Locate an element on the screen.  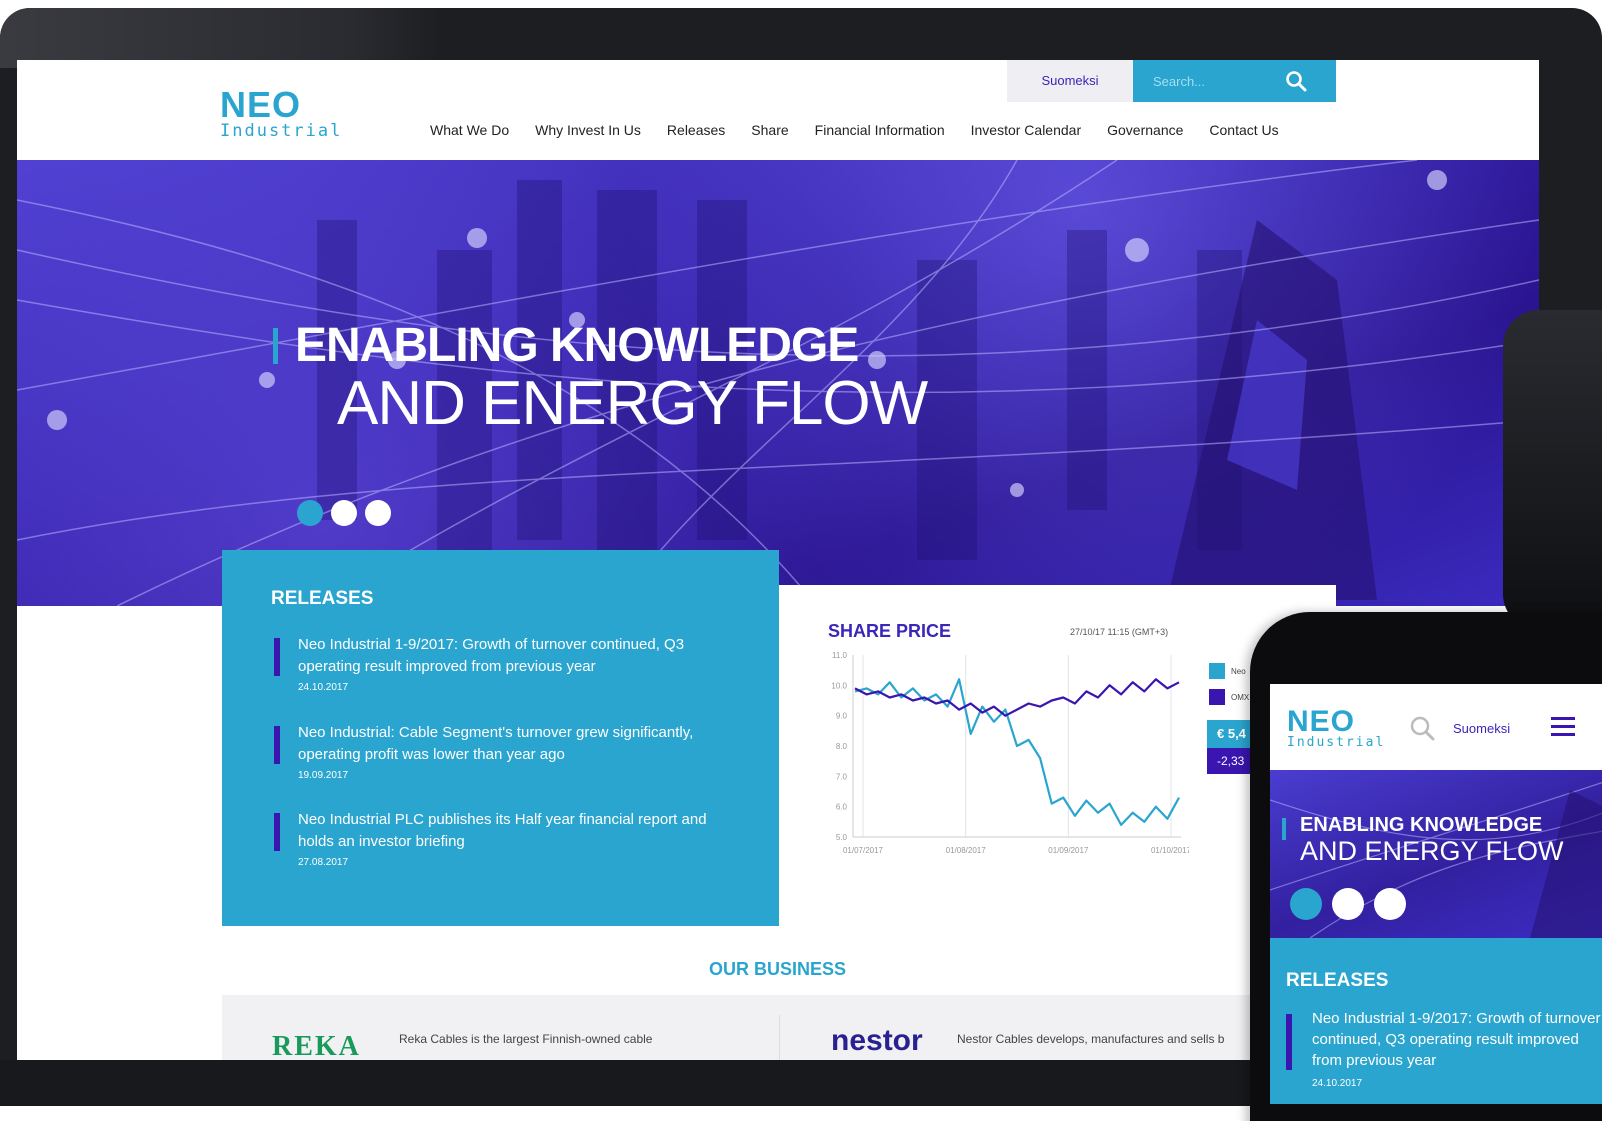
chart-series-line-neo is located at coordinates (1017, 752).